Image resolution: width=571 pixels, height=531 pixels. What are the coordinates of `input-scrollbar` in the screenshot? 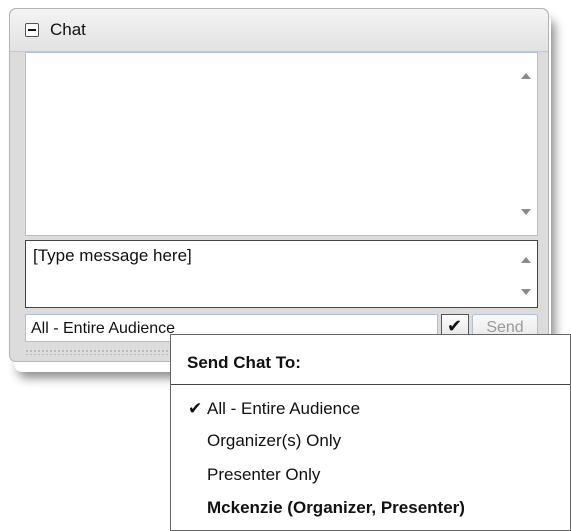 It's located at (526, 274).